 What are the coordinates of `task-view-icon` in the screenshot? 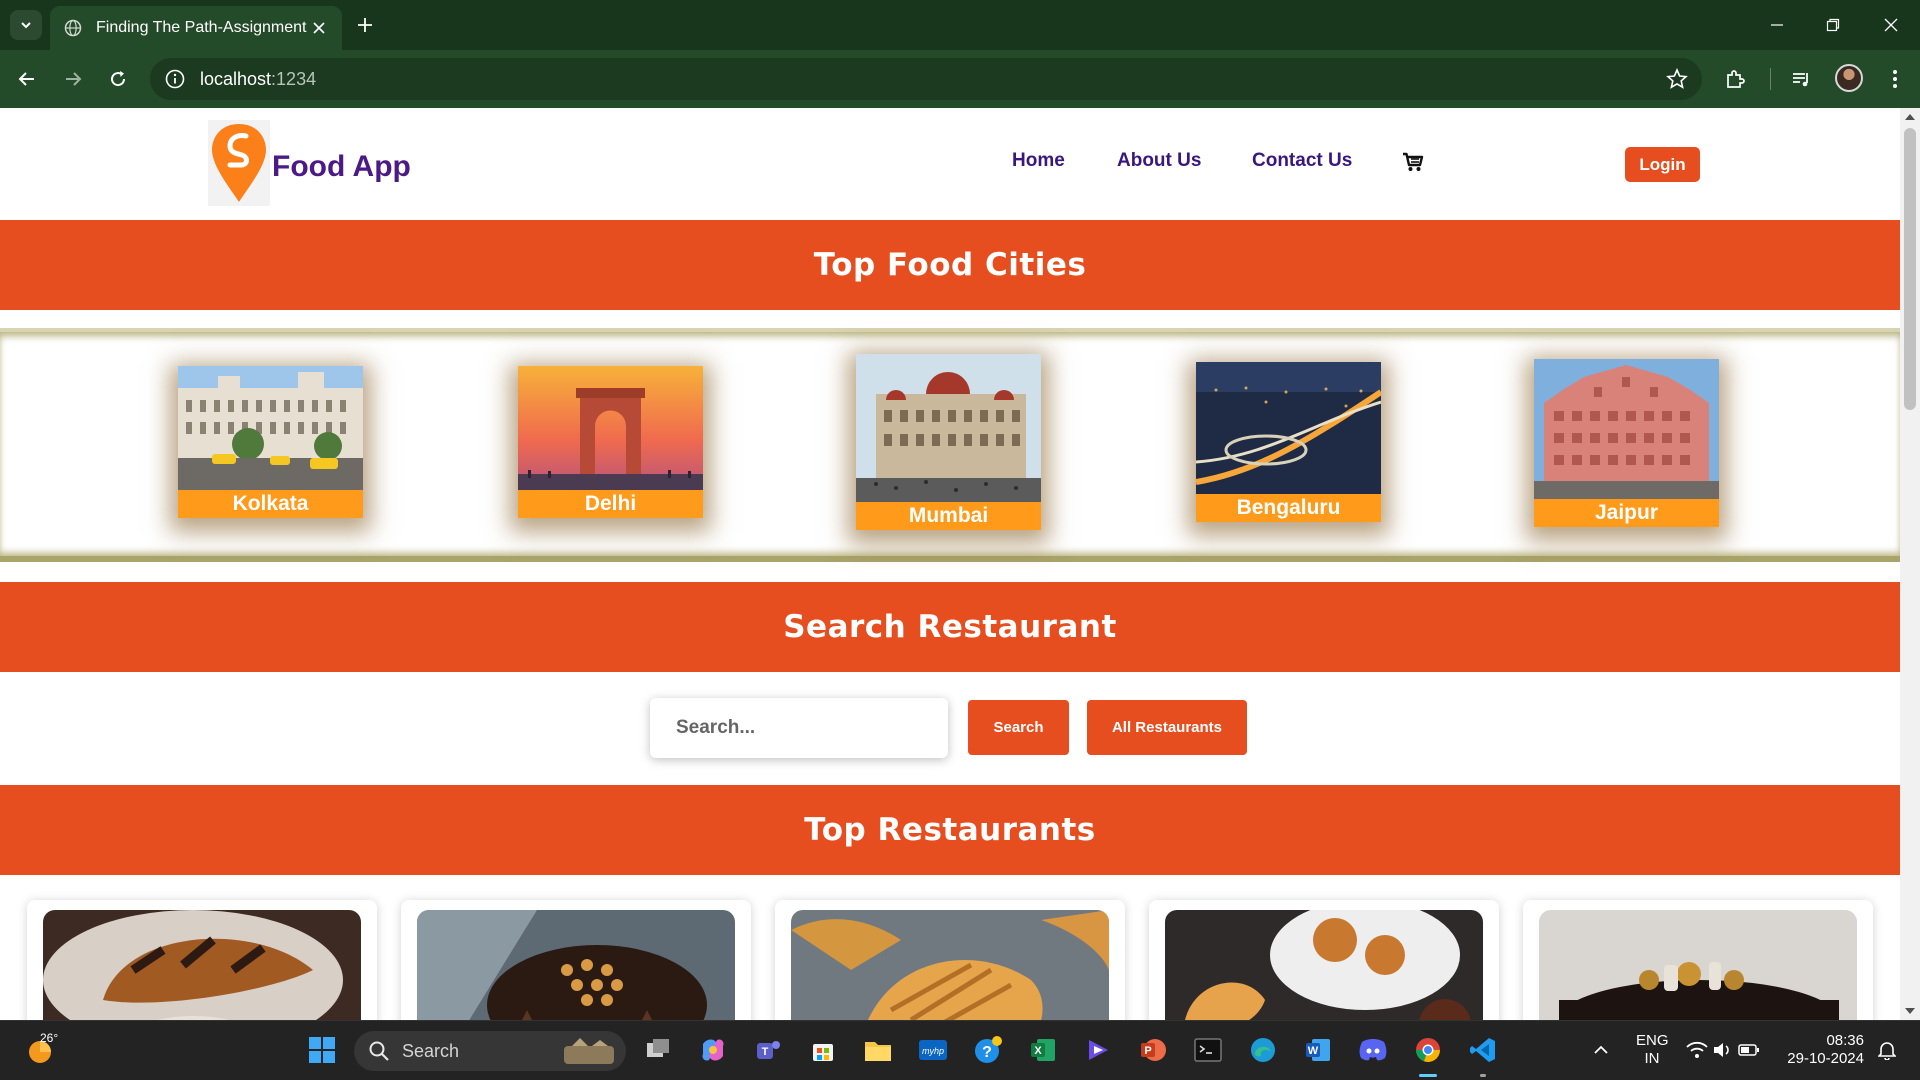 It's located at (658, 1050).